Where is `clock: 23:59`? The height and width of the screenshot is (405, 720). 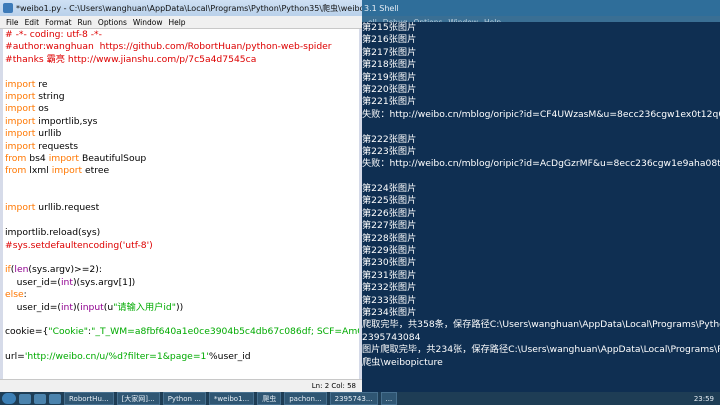
clock: 23:59 is located at coordinates (704, 399).